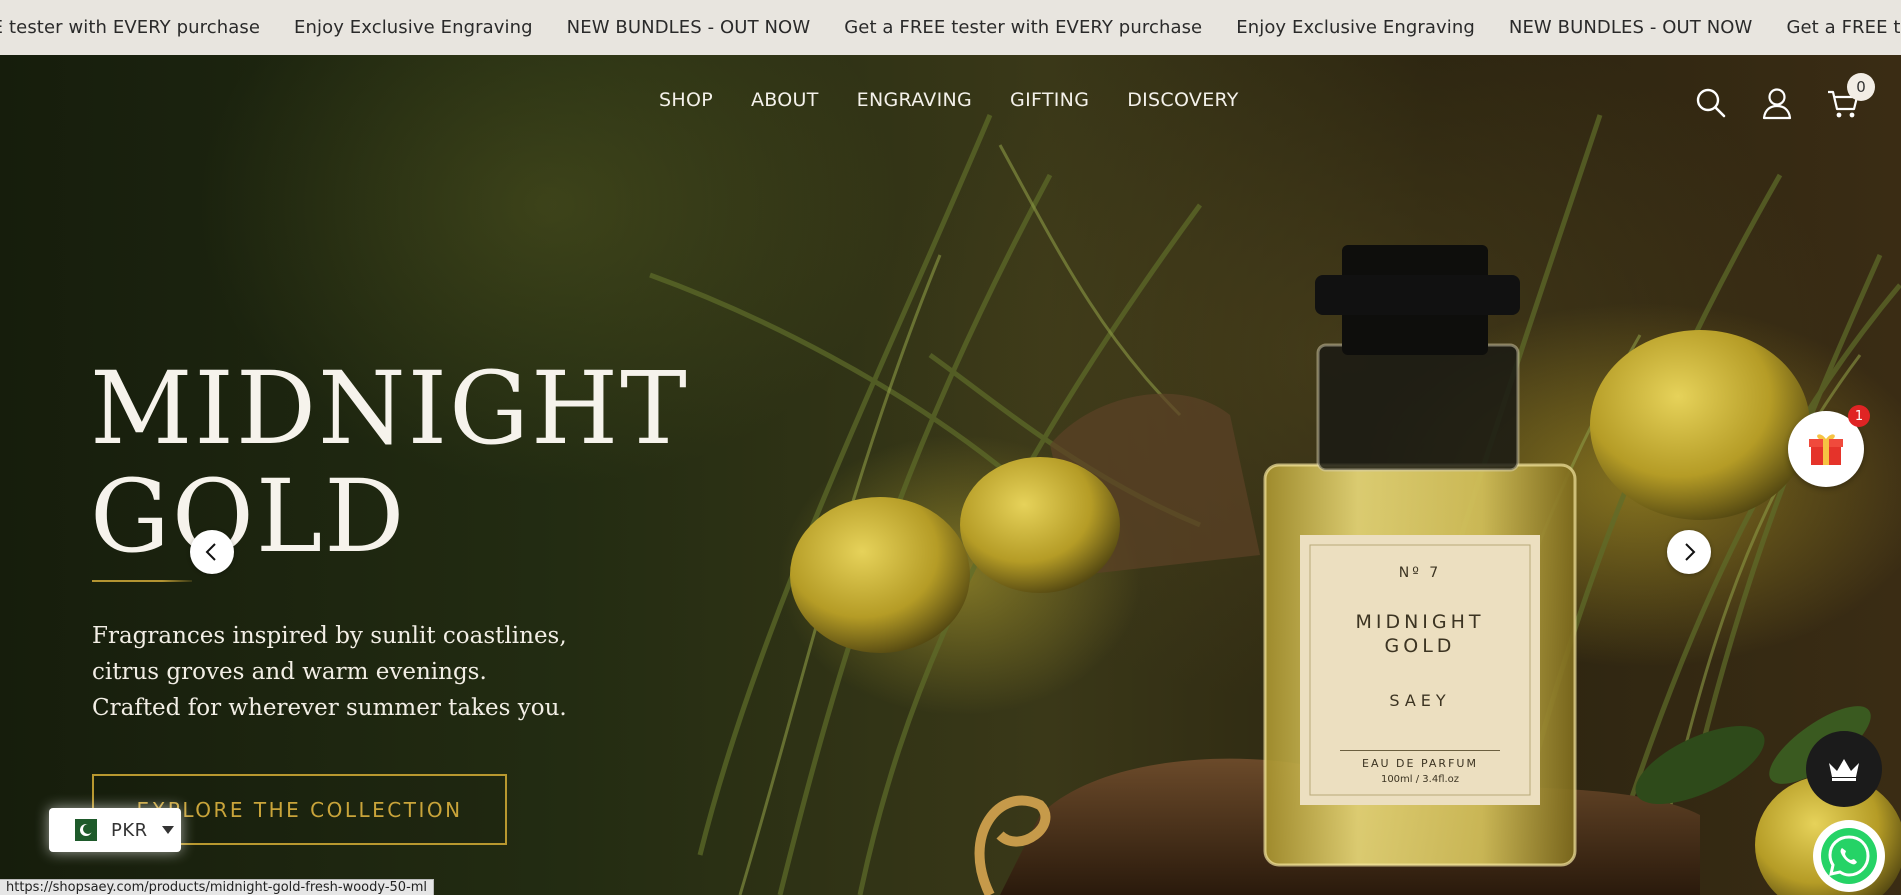 Image resolution: width=1901 pixels, height=895 pixels. What do you see at coordinates (1420, 646) in the screenshot?
I see `bottle-name-line2: GOLD` at bounding box center [1420, 646].